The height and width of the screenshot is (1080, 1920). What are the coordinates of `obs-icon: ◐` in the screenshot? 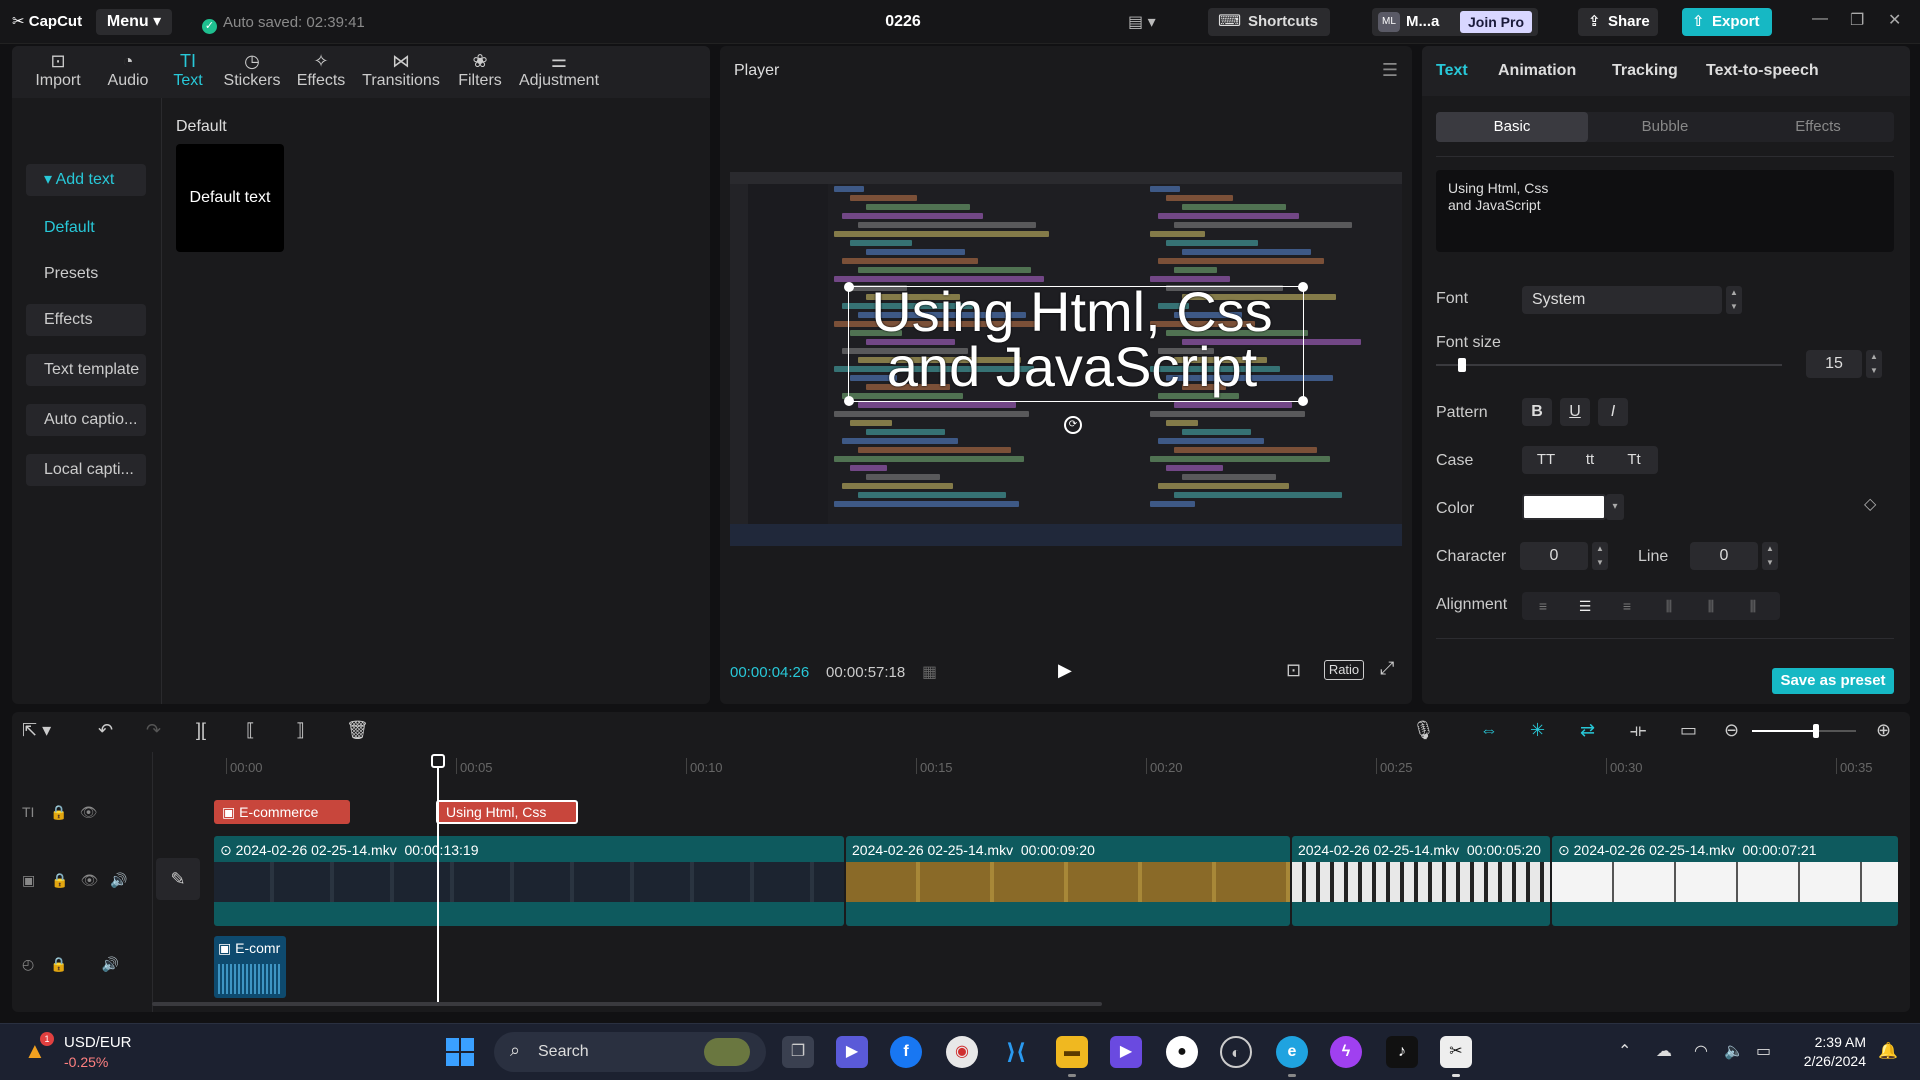 It's located at (1236, 1052).